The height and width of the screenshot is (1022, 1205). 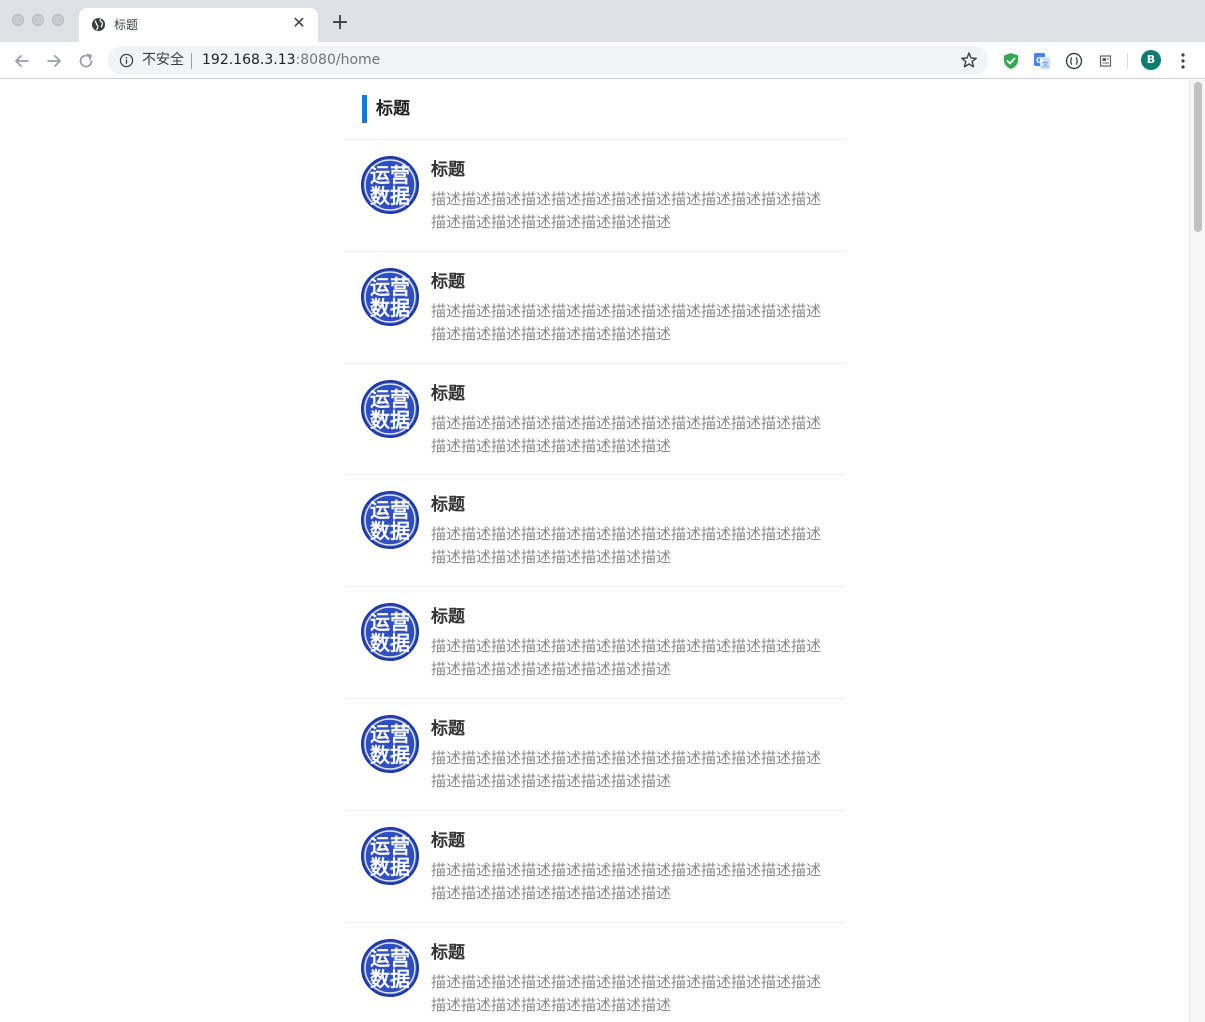 What do you see at coordinates (126, 60) in the screenshot?
I see `info-icon` at bounding box center [126, 60].